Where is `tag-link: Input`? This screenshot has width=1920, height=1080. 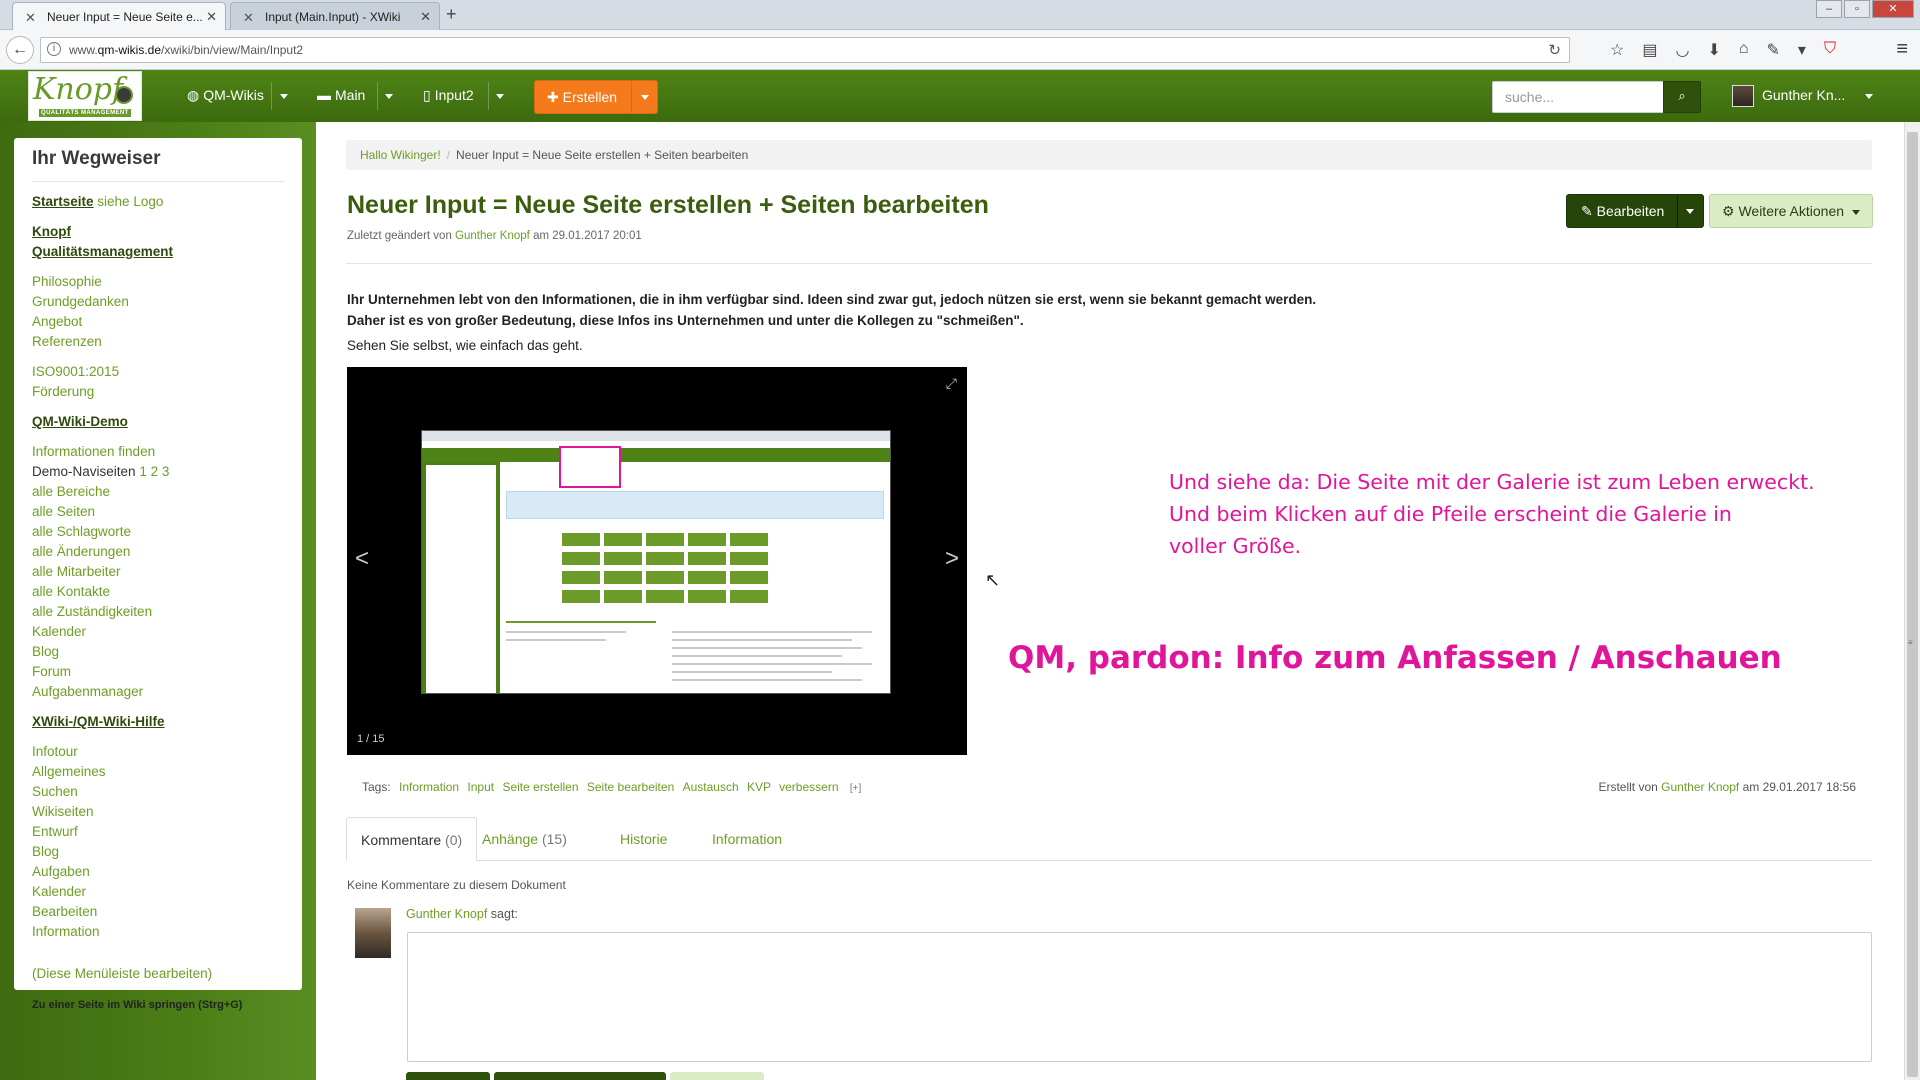 tag-link: Input is located at coordinates (480, 787).